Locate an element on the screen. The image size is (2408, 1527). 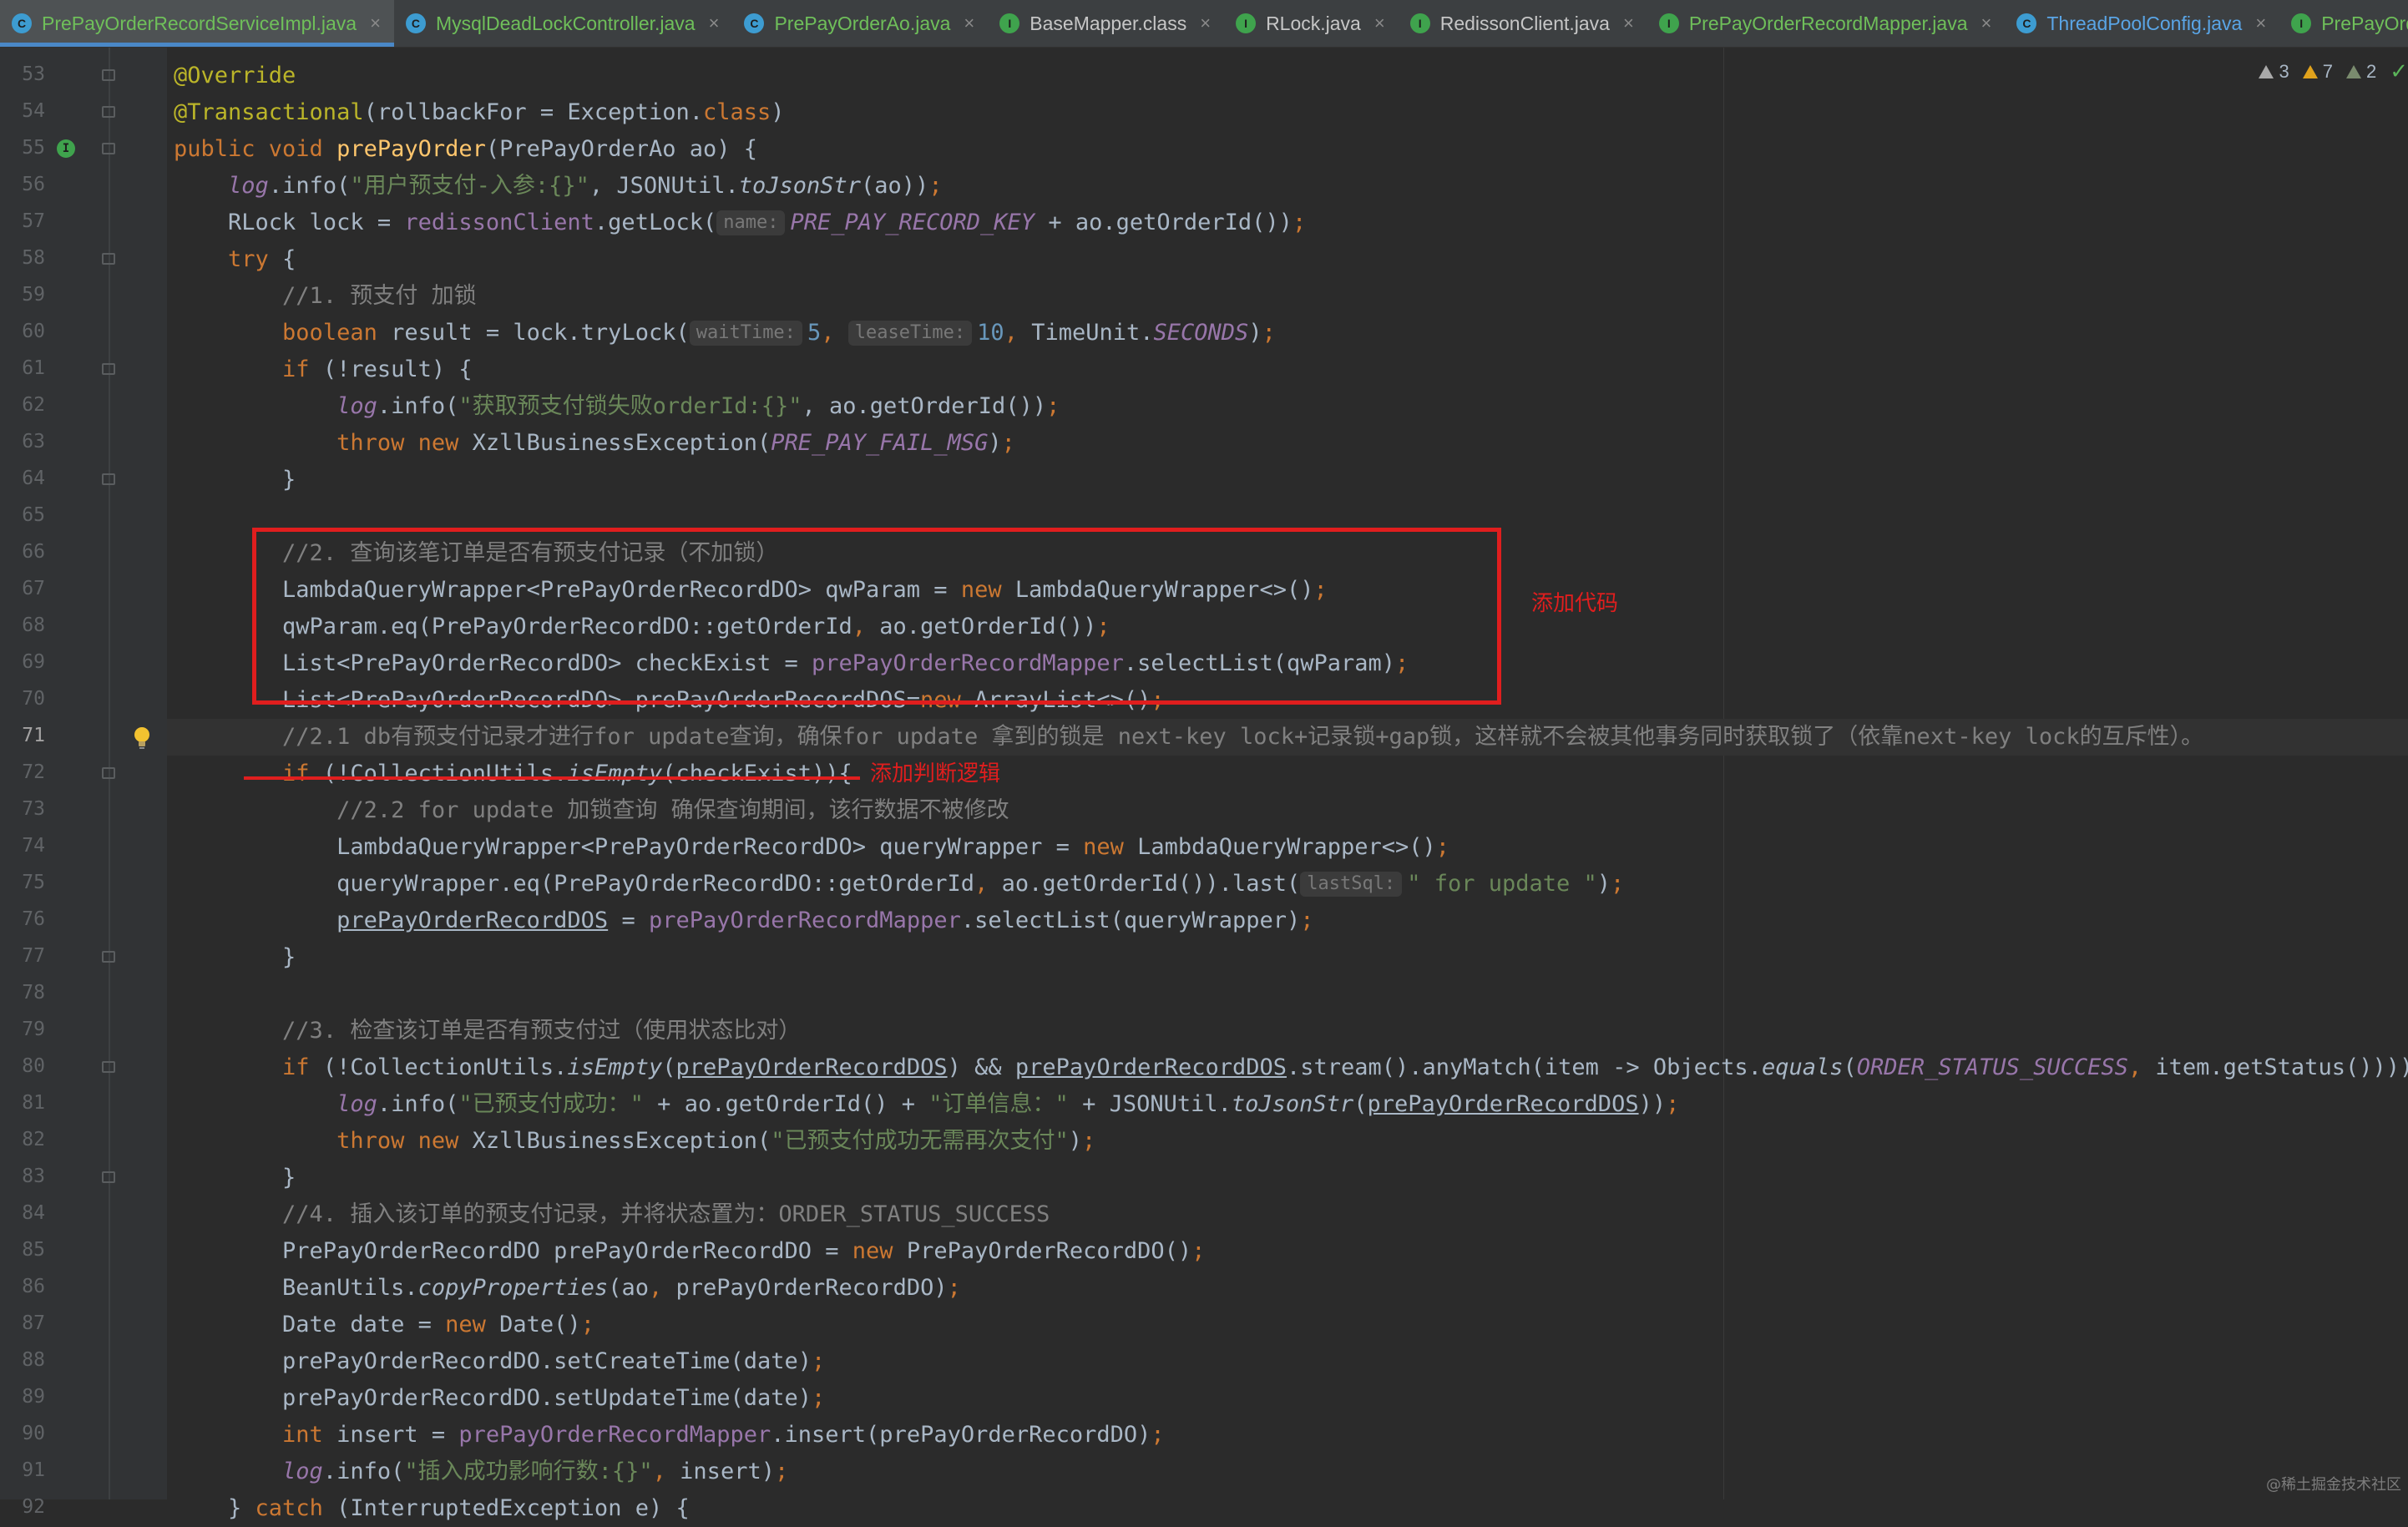
code-token: copyProperties is located at coordinates (513, 1288).